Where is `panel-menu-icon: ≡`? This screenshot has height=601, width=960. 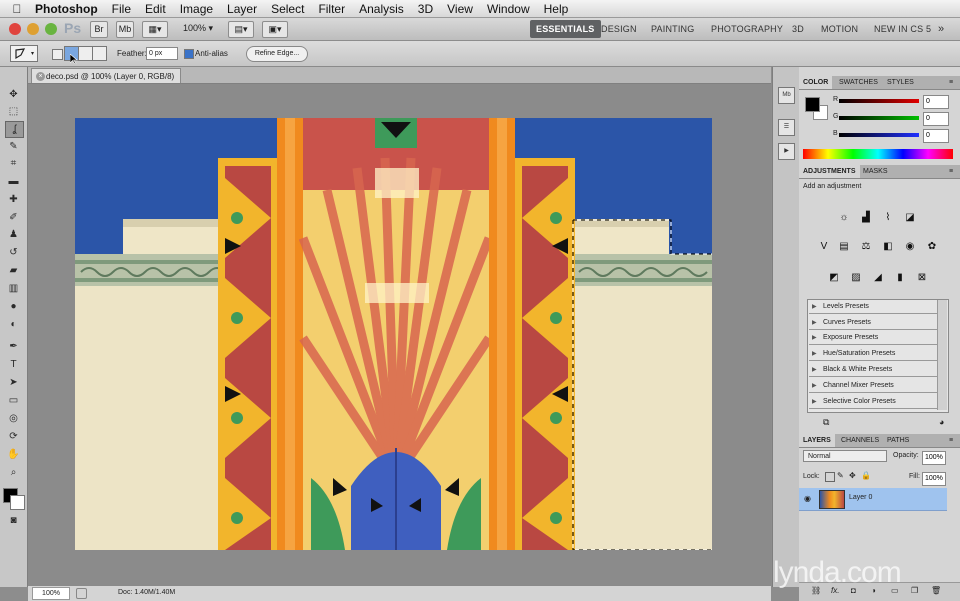 panel-menu-icon: ≡ is located at coordinates (951, 82).